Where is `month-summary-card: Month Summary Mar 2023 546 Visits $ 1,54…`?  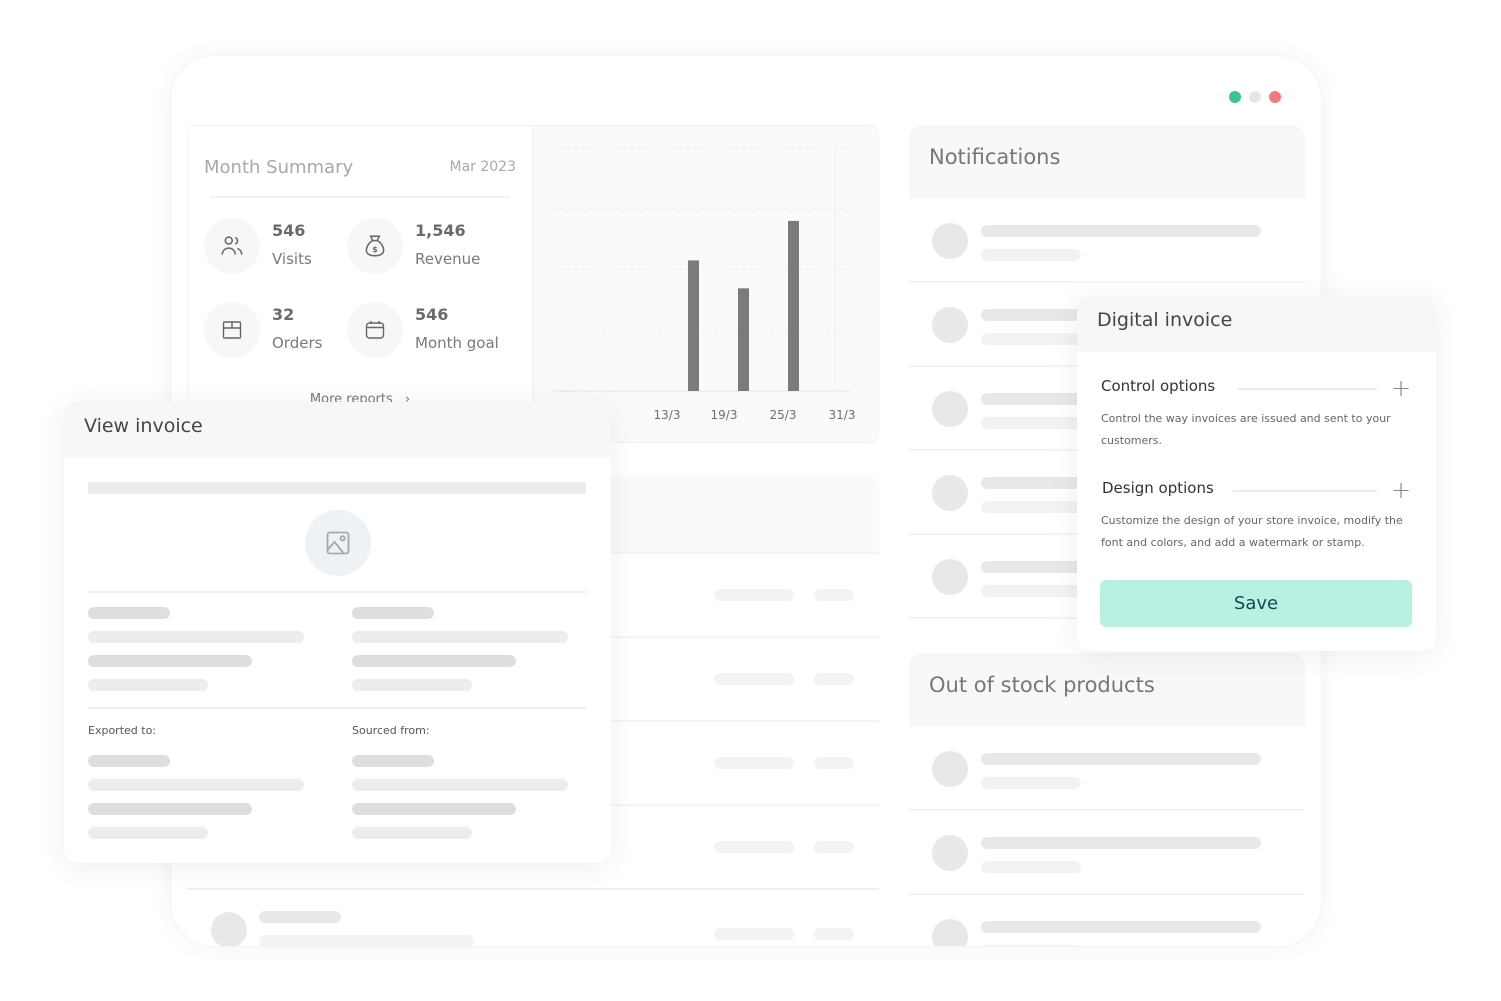 month-summary-card: Month Summary Mar 2023 546 Visits $ 1,54… is located at coordinates (360, 275).